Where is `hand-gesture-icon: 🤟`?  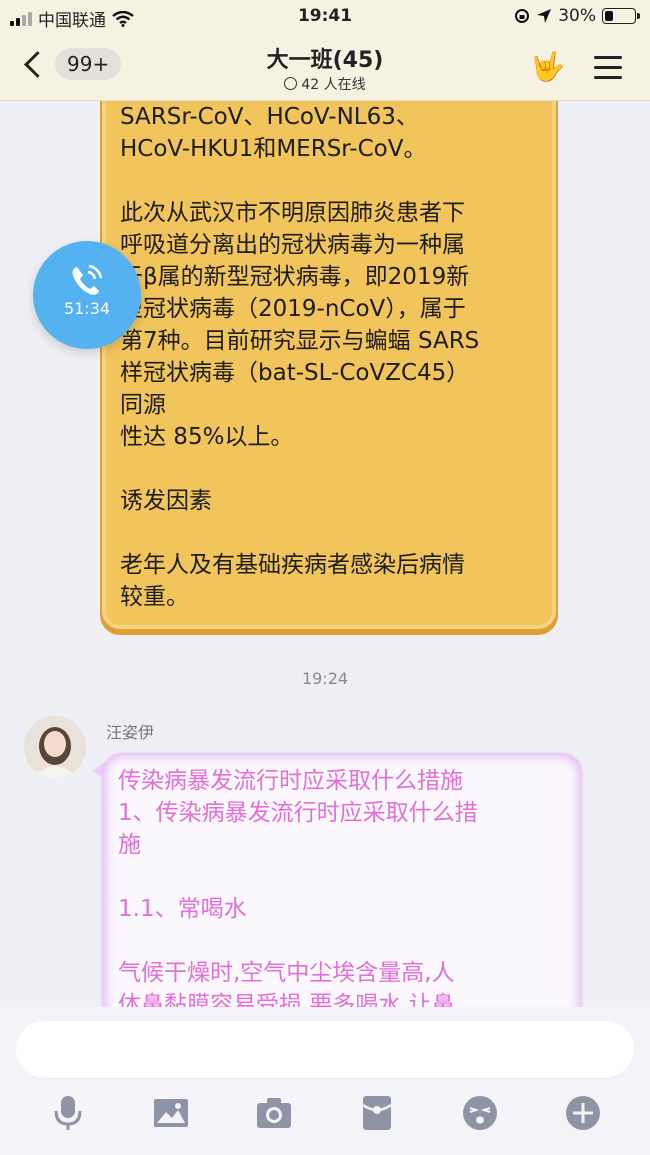 hand-gesture-icon: 🤟 is located at coordinates (547, 67).